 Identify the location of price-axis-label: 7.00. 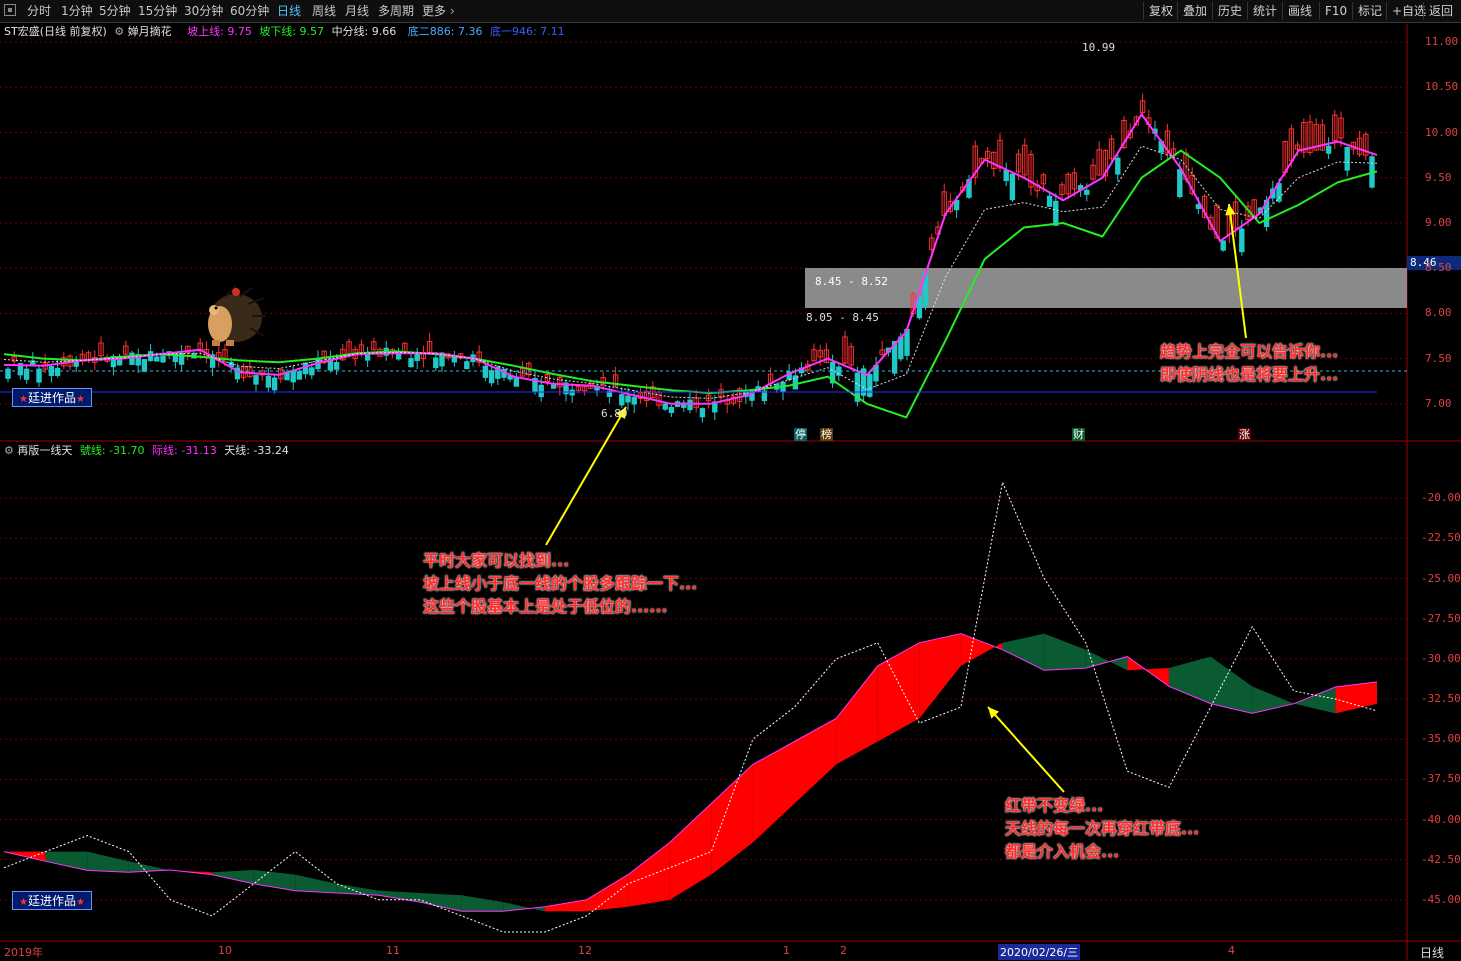
(1438, 403).